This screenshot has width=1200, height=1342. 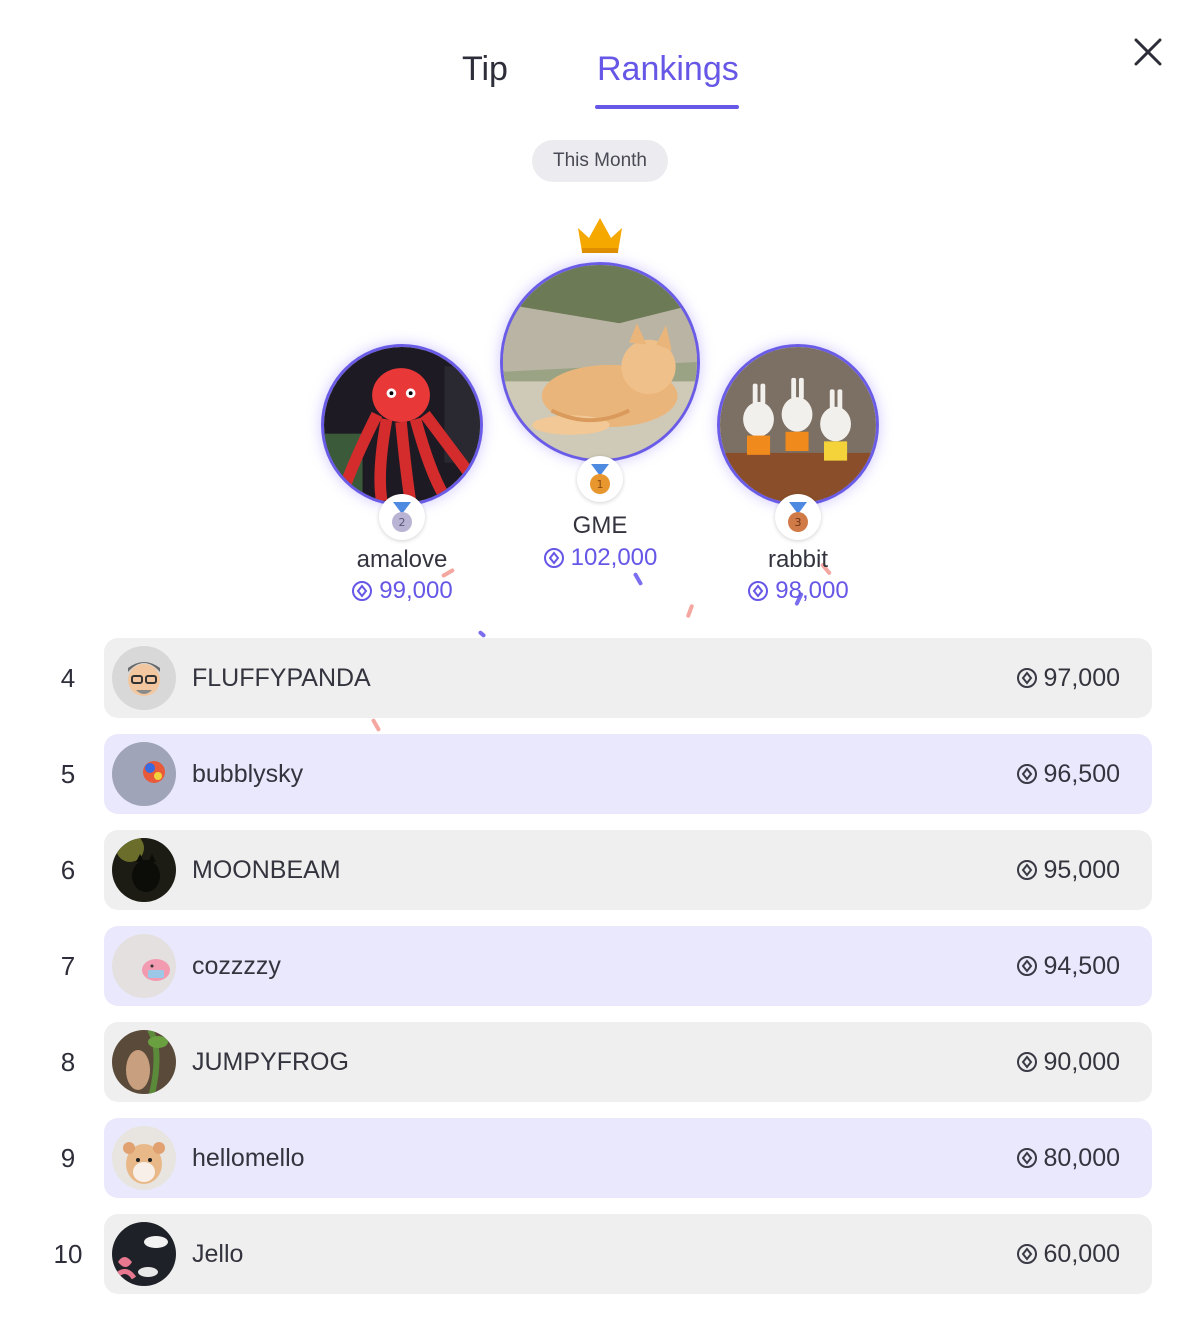 I want to click on podium-first-name: GME, so click(x=600, y=525).